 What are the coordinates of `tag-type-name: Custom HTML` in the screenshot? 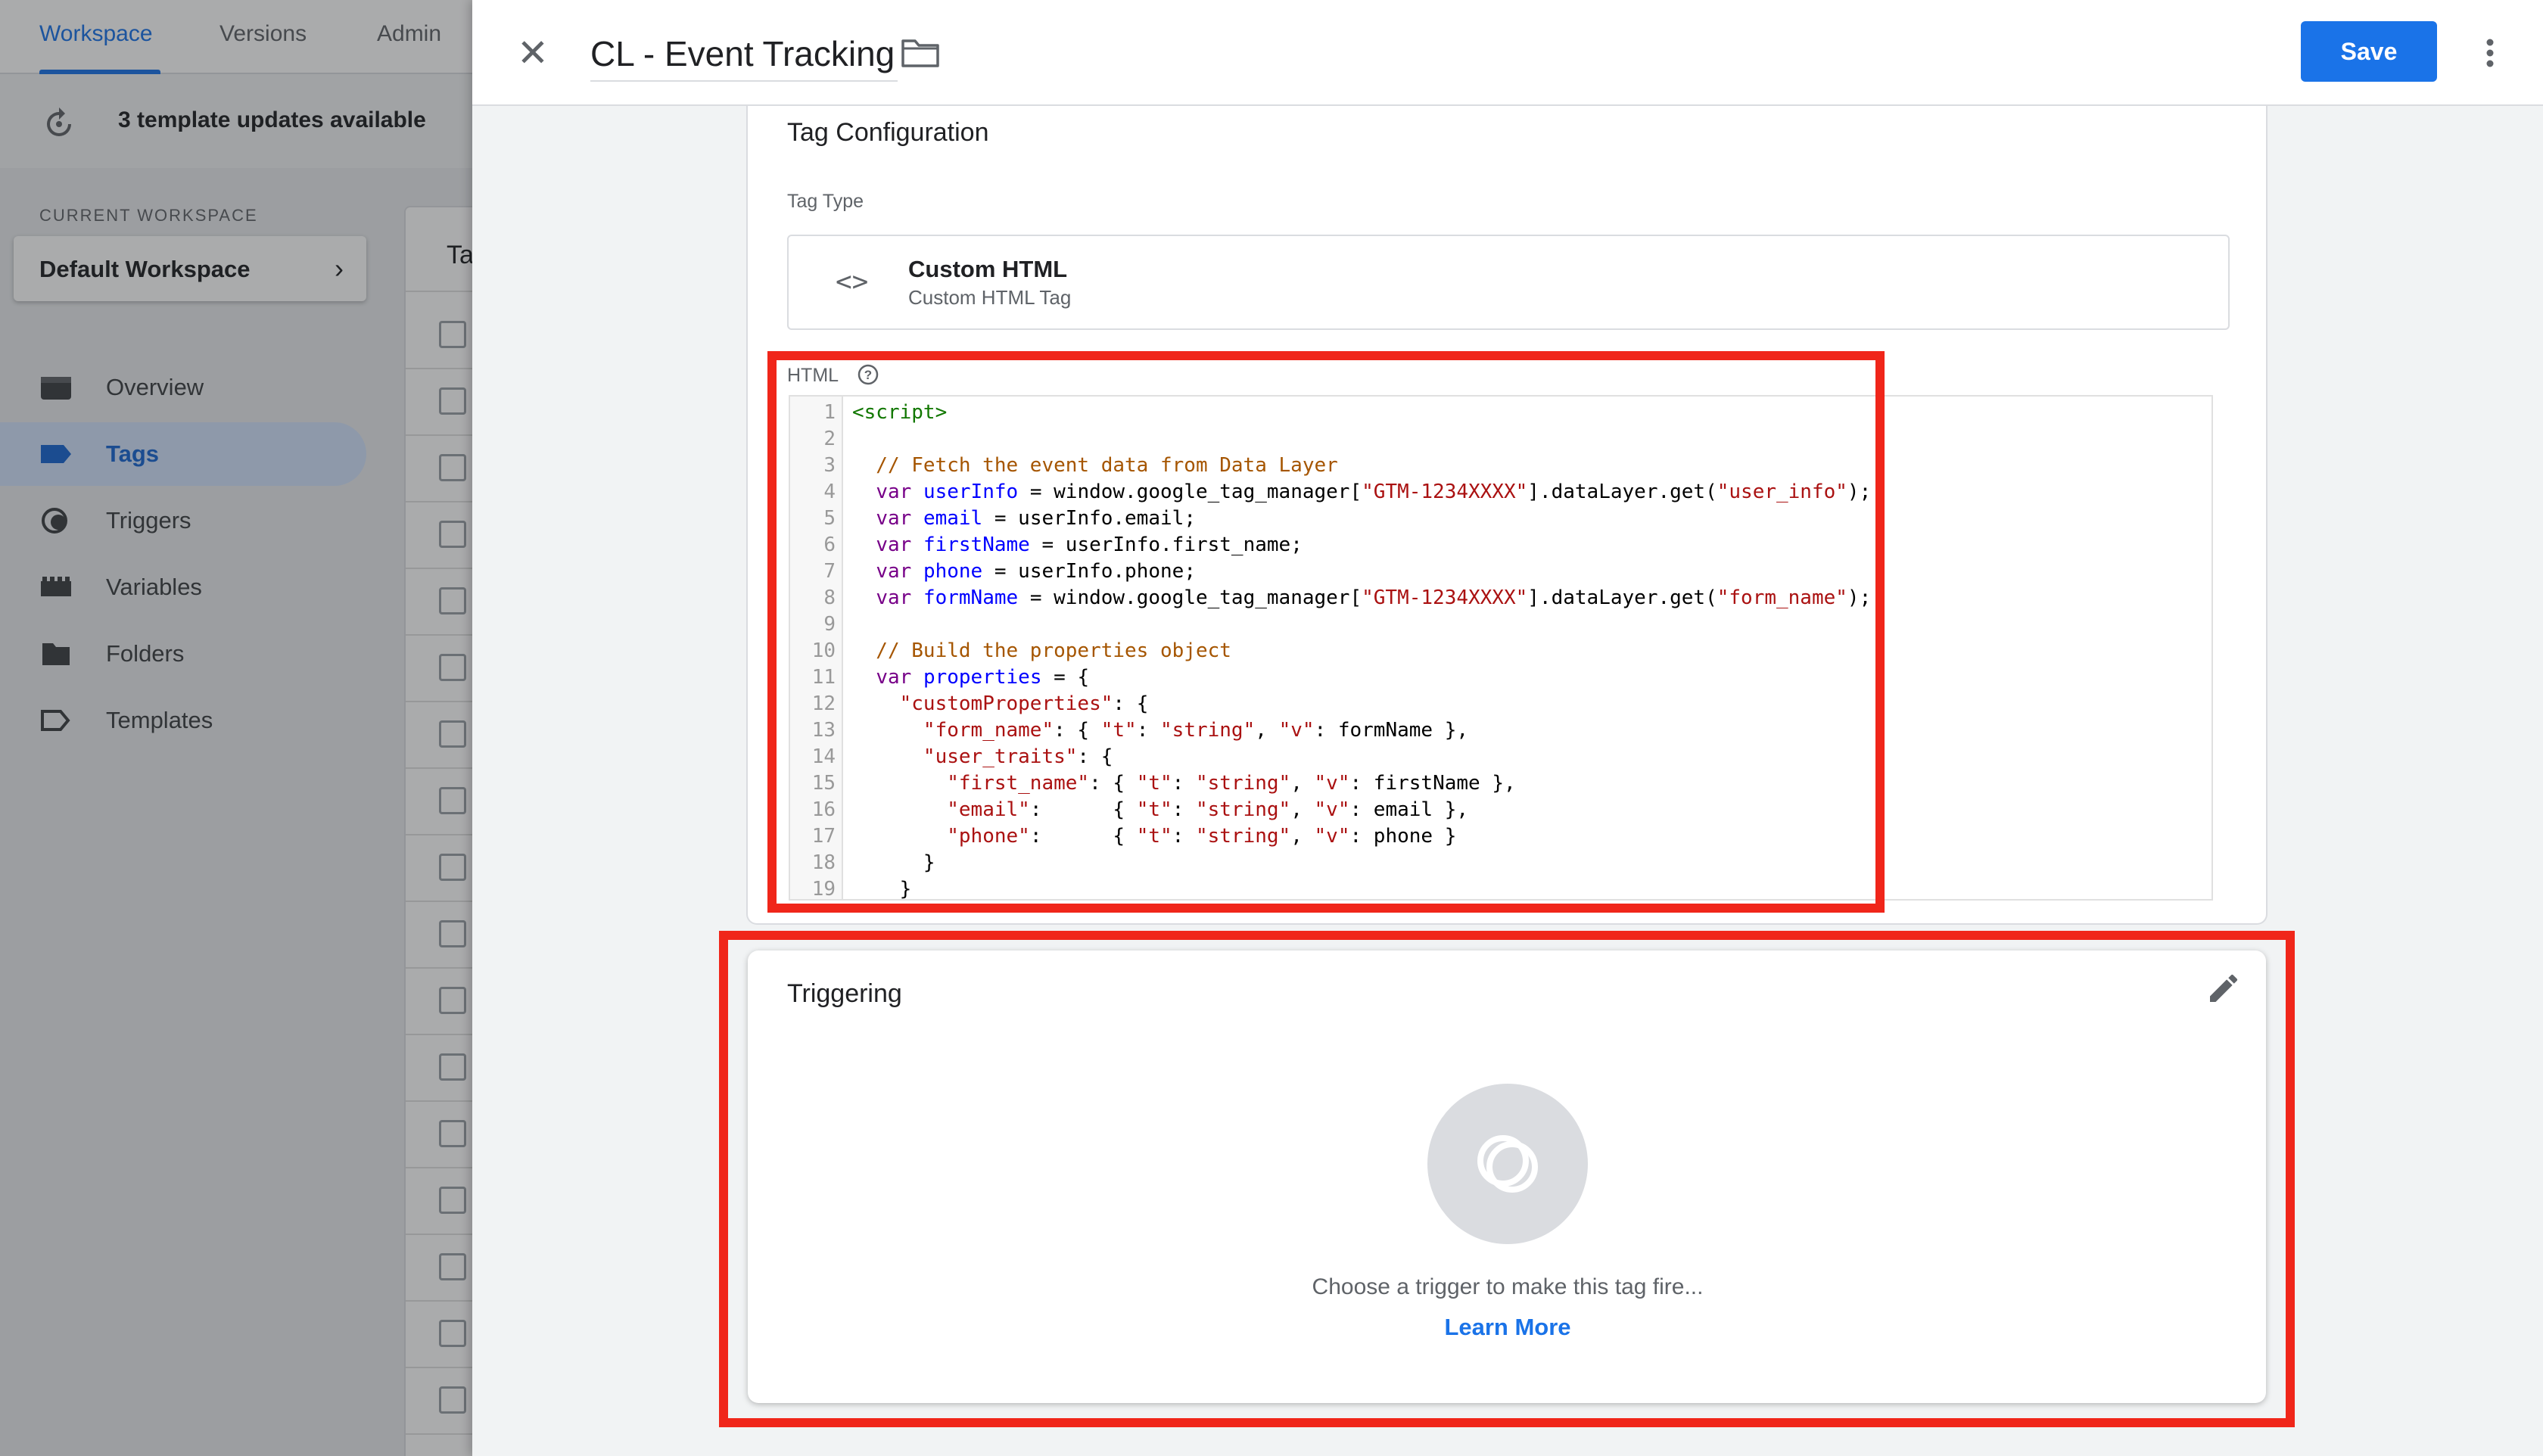 It's located at (988, 269).